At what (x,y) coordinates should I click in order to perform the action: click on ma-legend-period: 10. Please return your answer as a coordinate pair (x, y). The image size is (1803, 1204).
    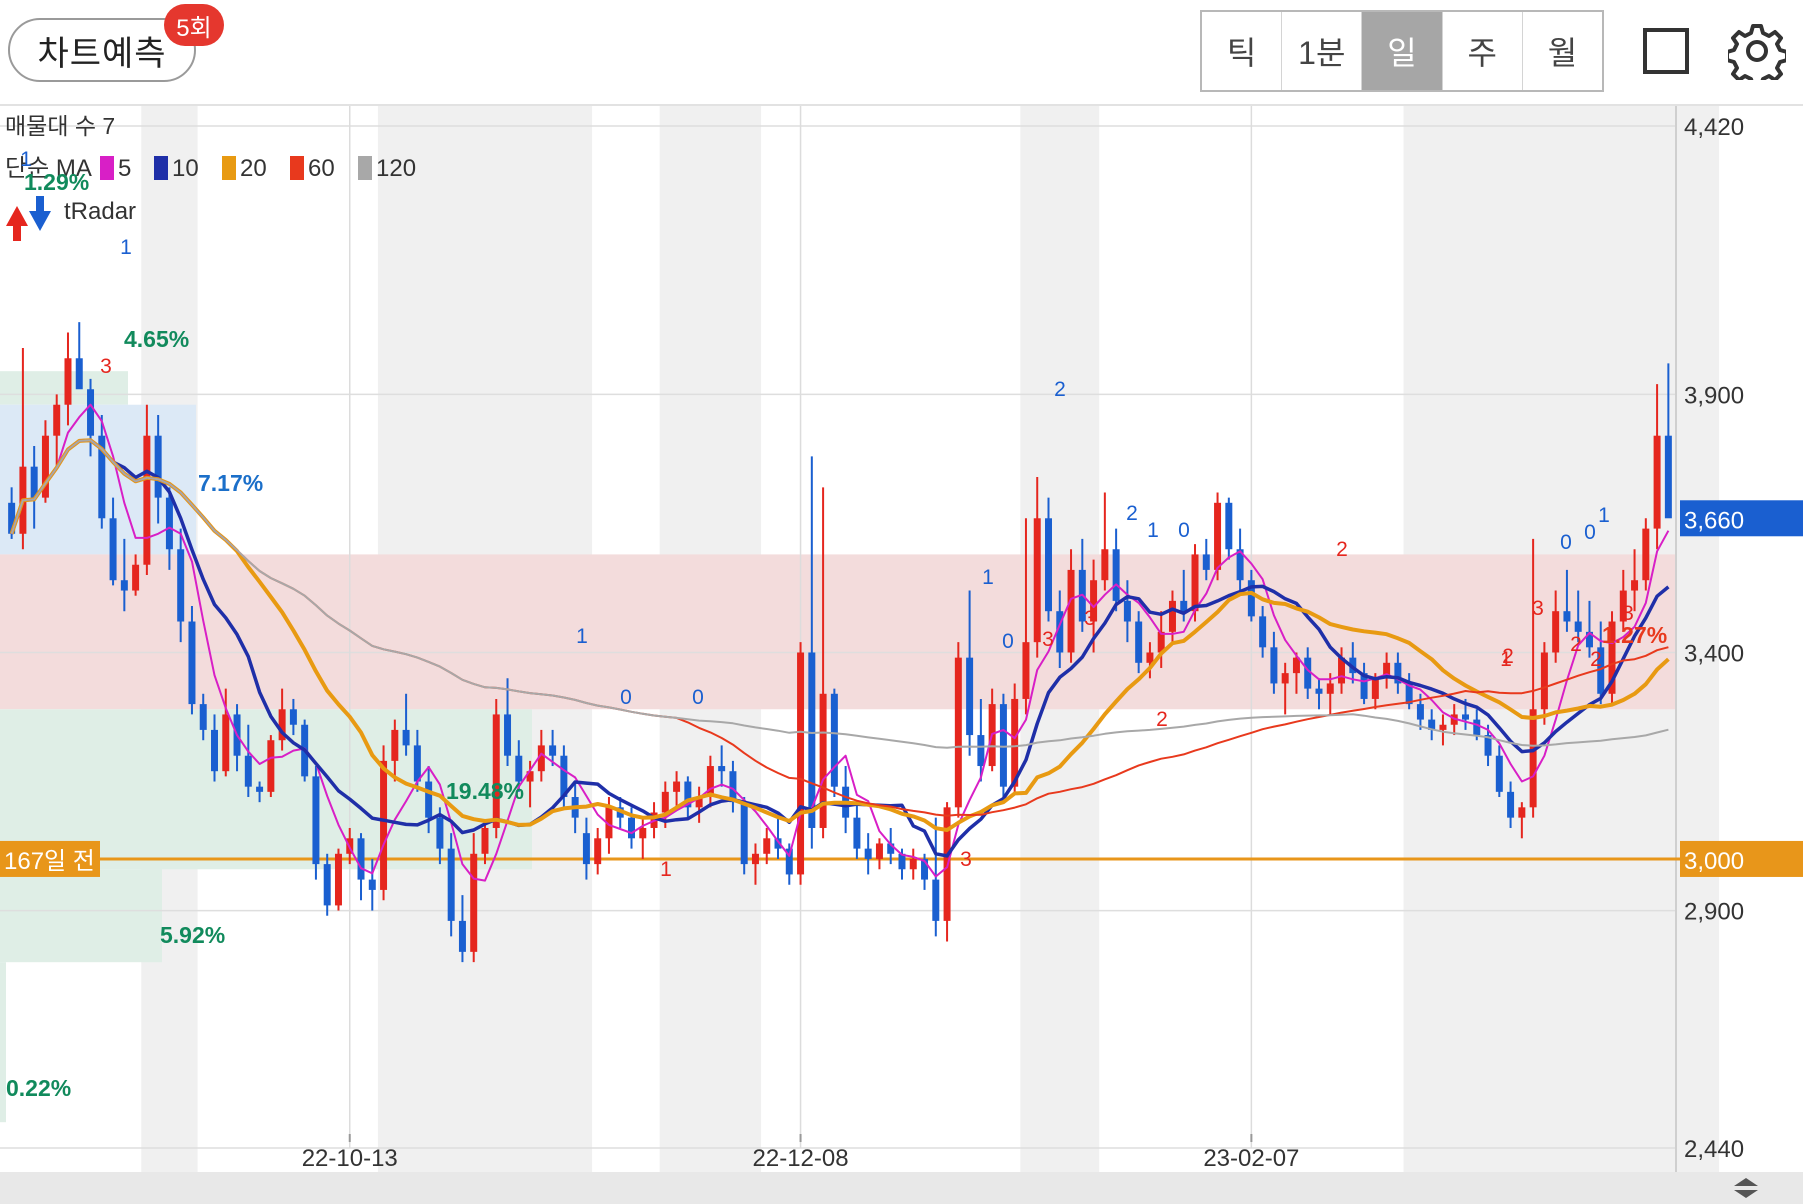
    Looking at the image, I should click on (185, 168).